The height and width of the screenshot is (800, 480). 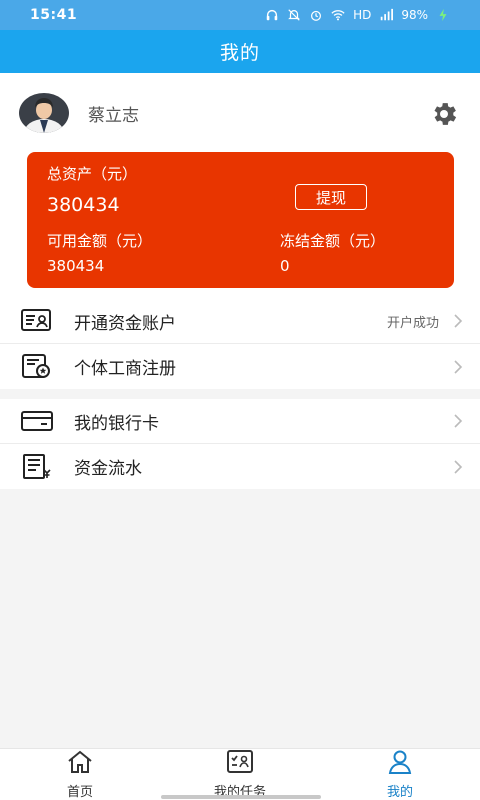 I want to click on alarm-icon, so click(x=316, y=15).